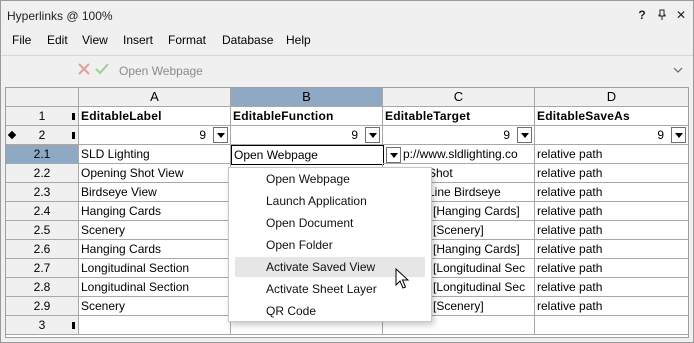  I want to click on cell-d-2-2: relative path, so click(611, 173).